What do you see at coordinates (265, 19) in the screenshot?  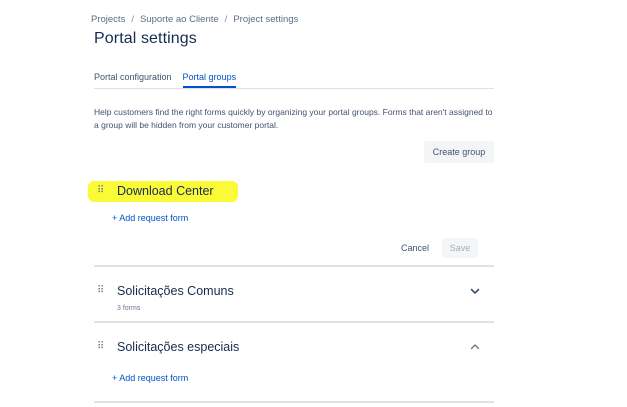 I see `breadcrumb-project-settings: Project settings` at bounding box center [265, 19].